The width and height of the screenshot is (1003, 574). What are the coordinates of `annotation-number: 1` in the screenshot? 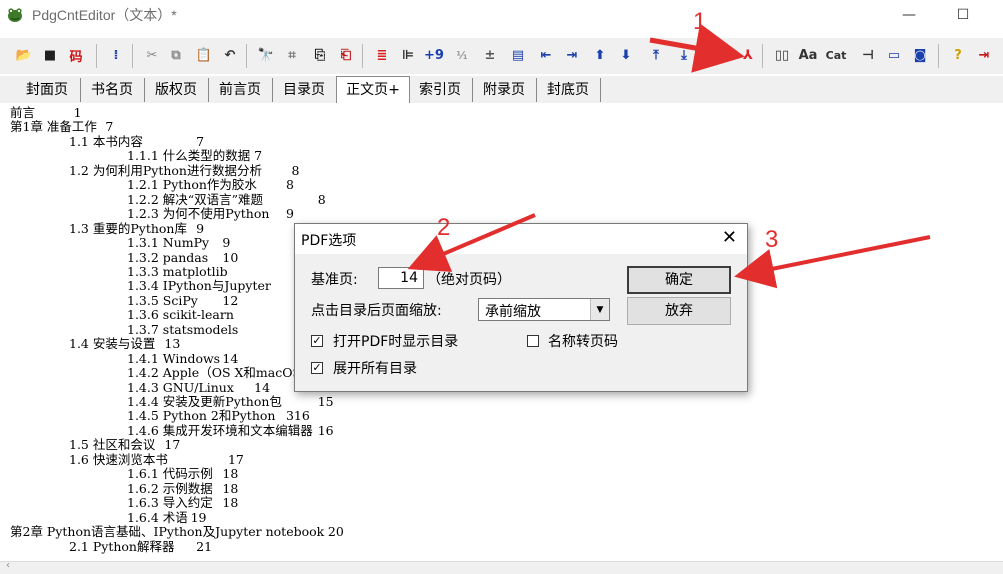 It's located at (700, 21).